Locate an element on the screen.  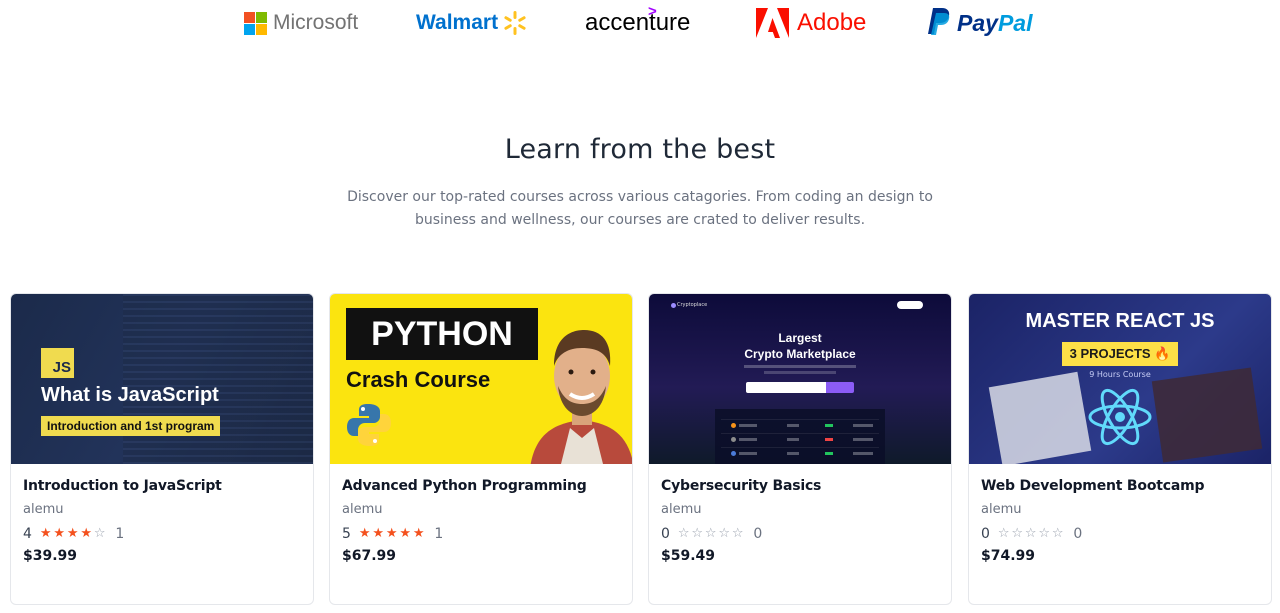
thumbnail-subtitle: Introduction and 1st program is located at coordinates (131, 426).